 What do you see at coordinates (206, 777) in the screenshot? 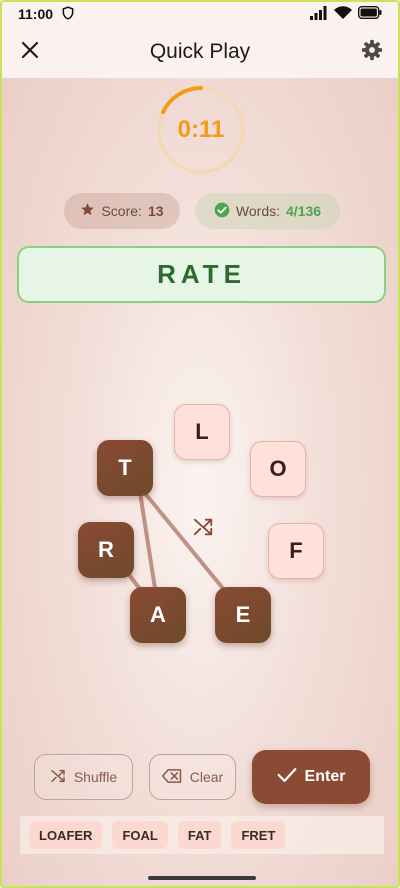
I see `clear-button-label: Clear` at bounding box center [206, 777].